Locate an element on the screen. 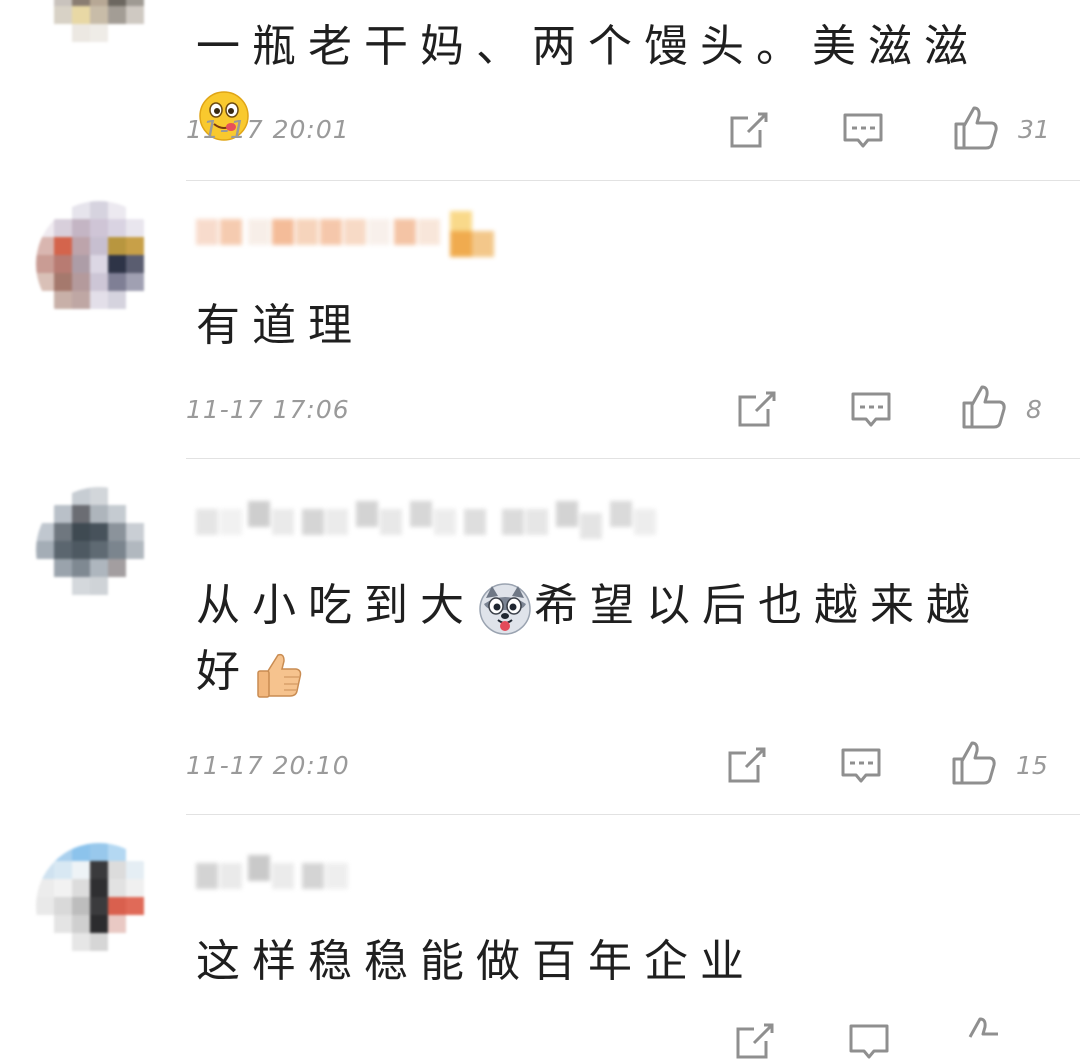 The image size is (1080, 1063). comment-text-part: 一瓶老干妈、两个馒头。美滋滋 is located at coordinates (588, 46).